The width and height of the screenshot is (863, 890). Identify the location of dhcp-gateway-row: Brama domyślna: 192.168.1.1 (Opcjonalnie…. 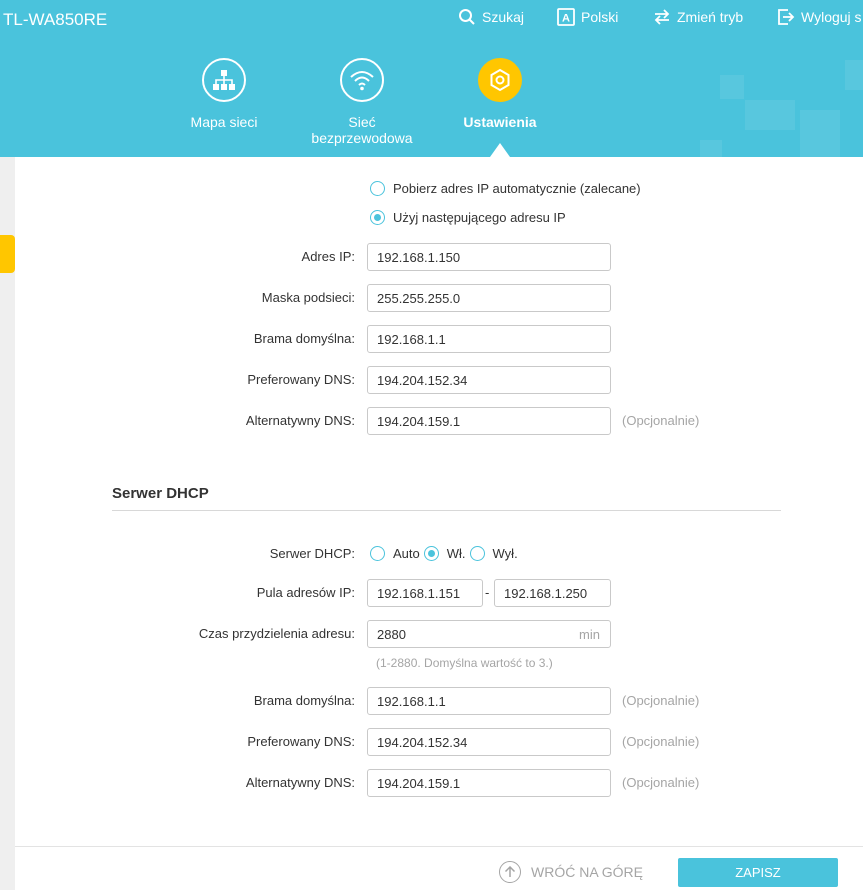
(439, 701).